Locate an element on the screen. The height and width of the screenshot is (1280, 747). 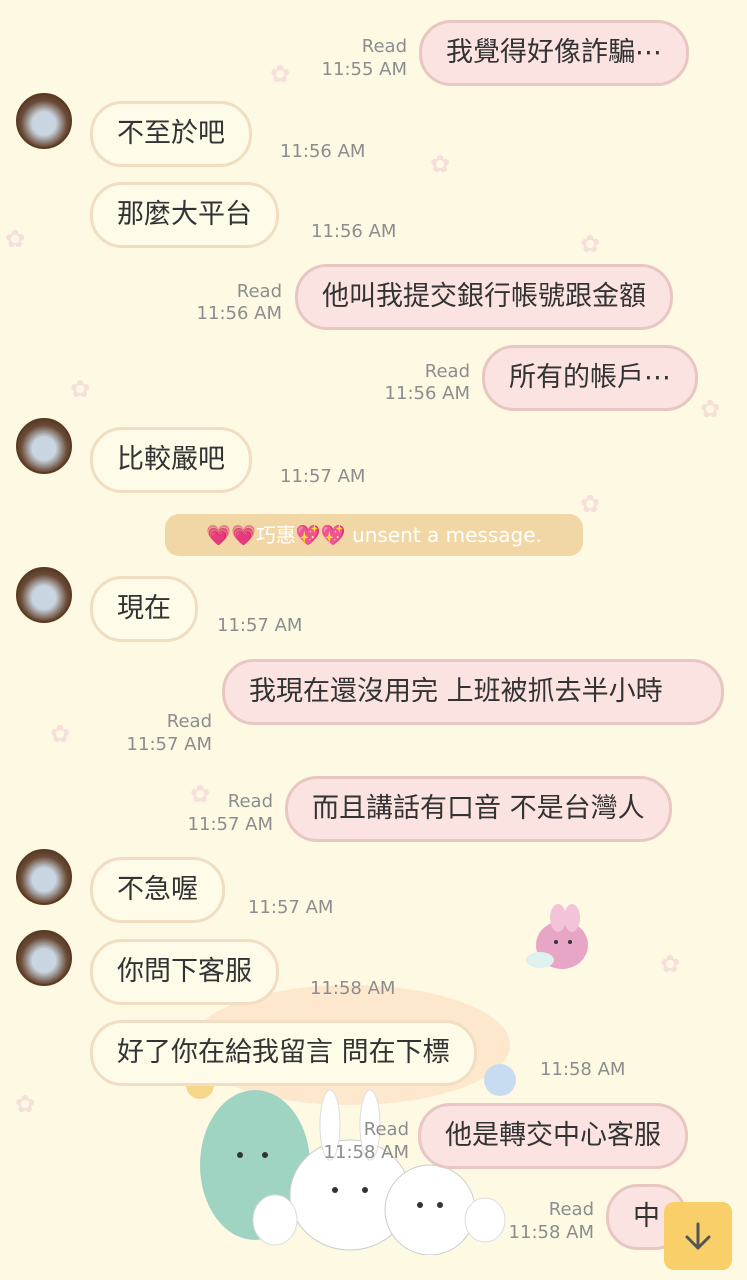
outgoing-message-bubble: 我現在還沒用完 上班被抓去半小時 is located at coordinates (473, 692).